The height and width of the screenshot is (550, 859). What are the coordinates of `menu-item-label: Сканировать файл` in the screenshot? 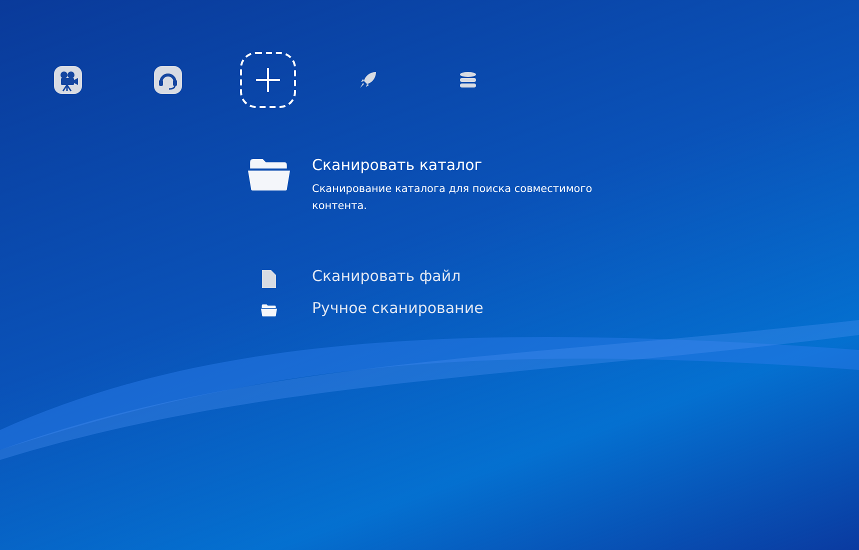 It's located at (386, 276).